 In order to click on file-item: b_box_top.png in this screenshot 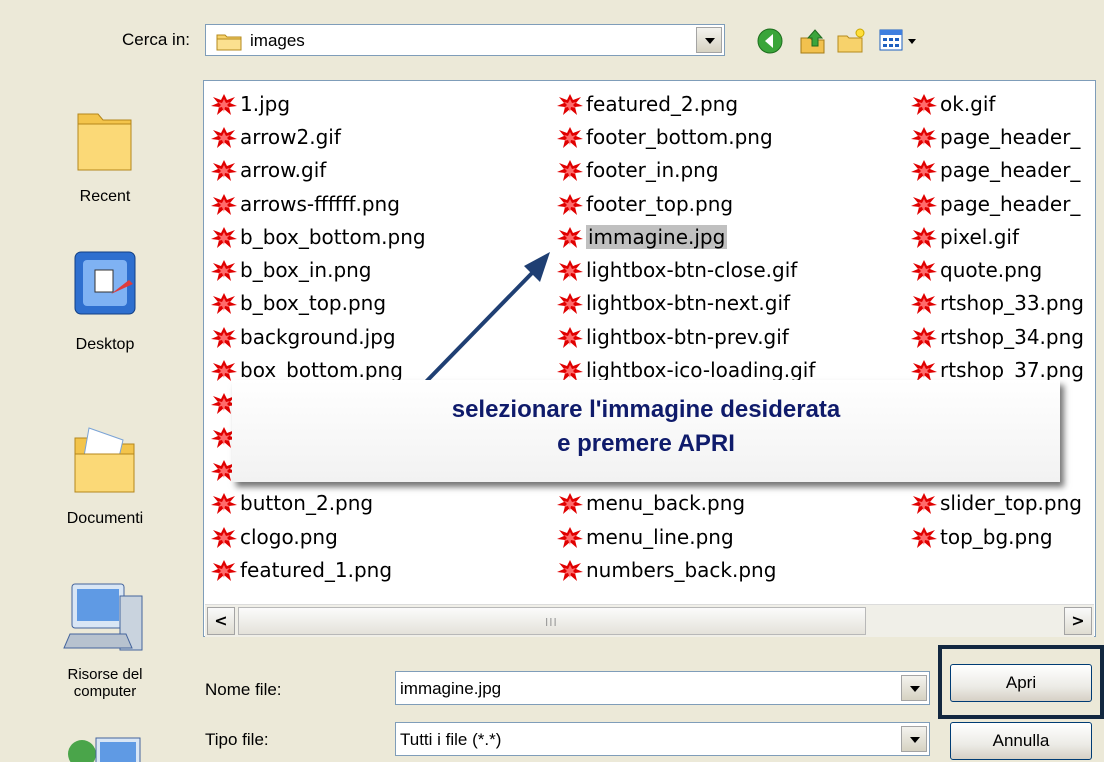, I will do `click(318, 303)`.